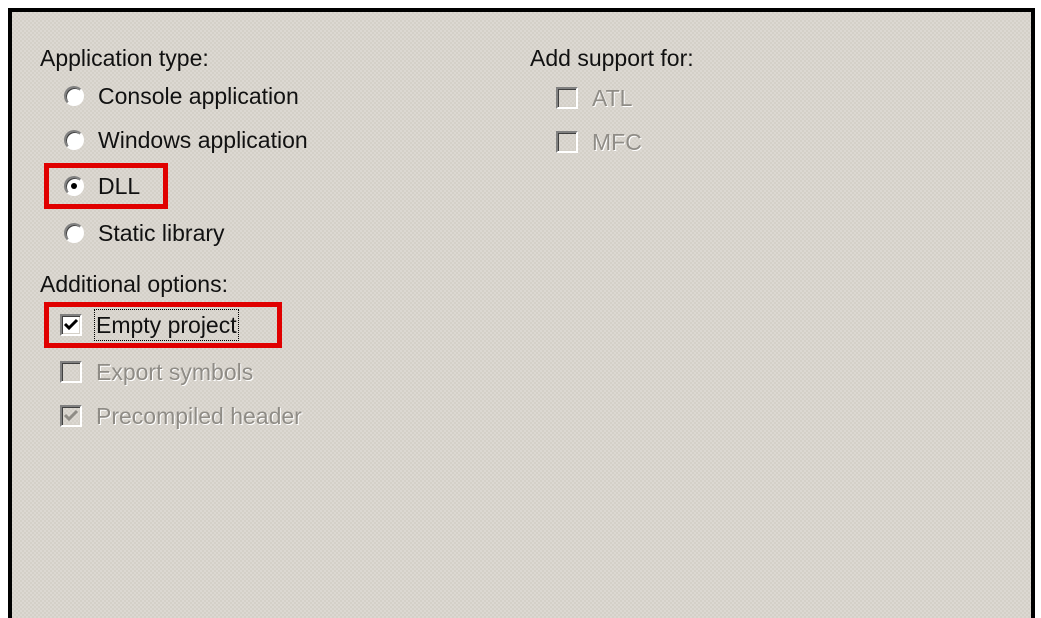 The height and width of the screenshot is (618, 1041). Describe the element at coordinates (163, 325) in the screenshot. I see `empty-project-highlight-box` at that location.